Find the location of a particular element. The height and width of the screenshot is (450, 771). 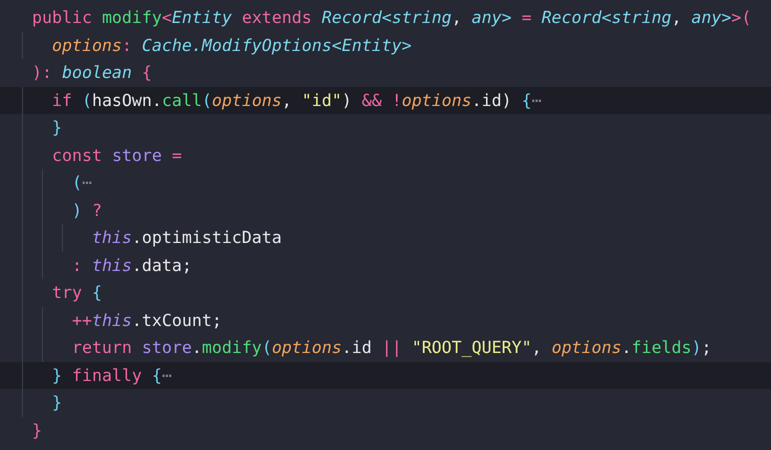

code-line: this.optimisticData is located at coordinates (385, 238).